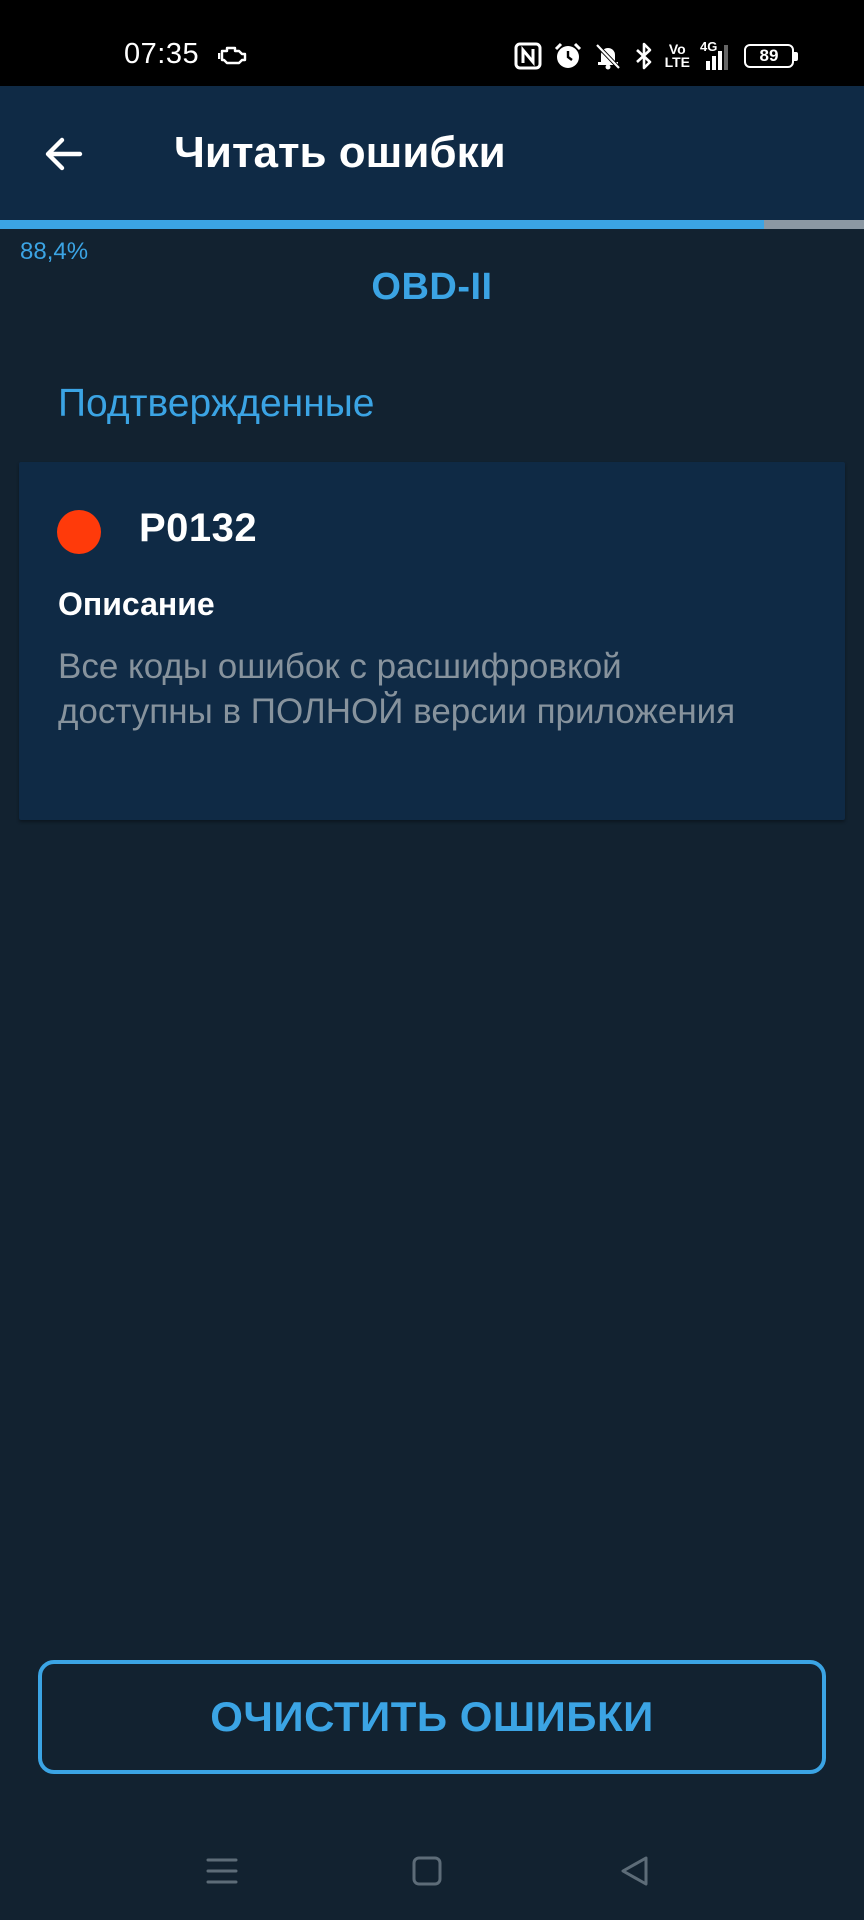 The height and width of the screenshot is (1920, 864). What do you see at coordinates (608, 56) in the screenshot?
I see `bell-off-icon` at bounding box center [608, 56].